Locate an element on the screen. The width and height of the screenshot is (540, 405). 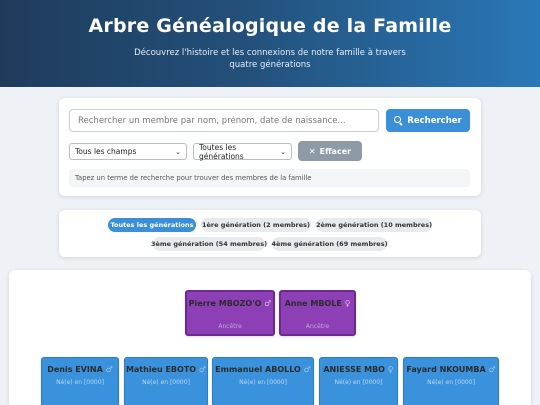
filter-generation-4: 4ème génération (69 membres) is located at coordinates (329, 244).